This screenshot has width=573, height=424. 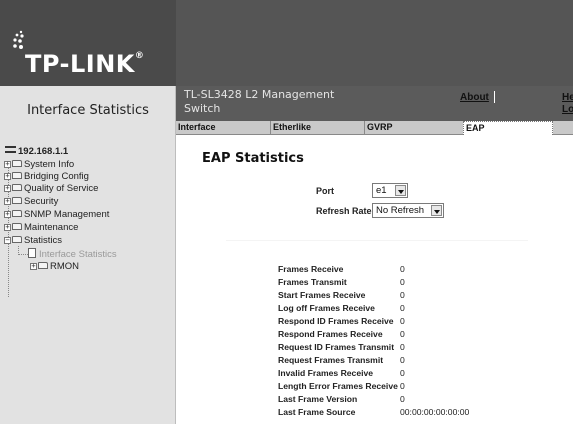 What do you see at coordinates (85, 64) in the screenshot?
I see `logo: TP-LINK®` at bounding box center [85, 64].